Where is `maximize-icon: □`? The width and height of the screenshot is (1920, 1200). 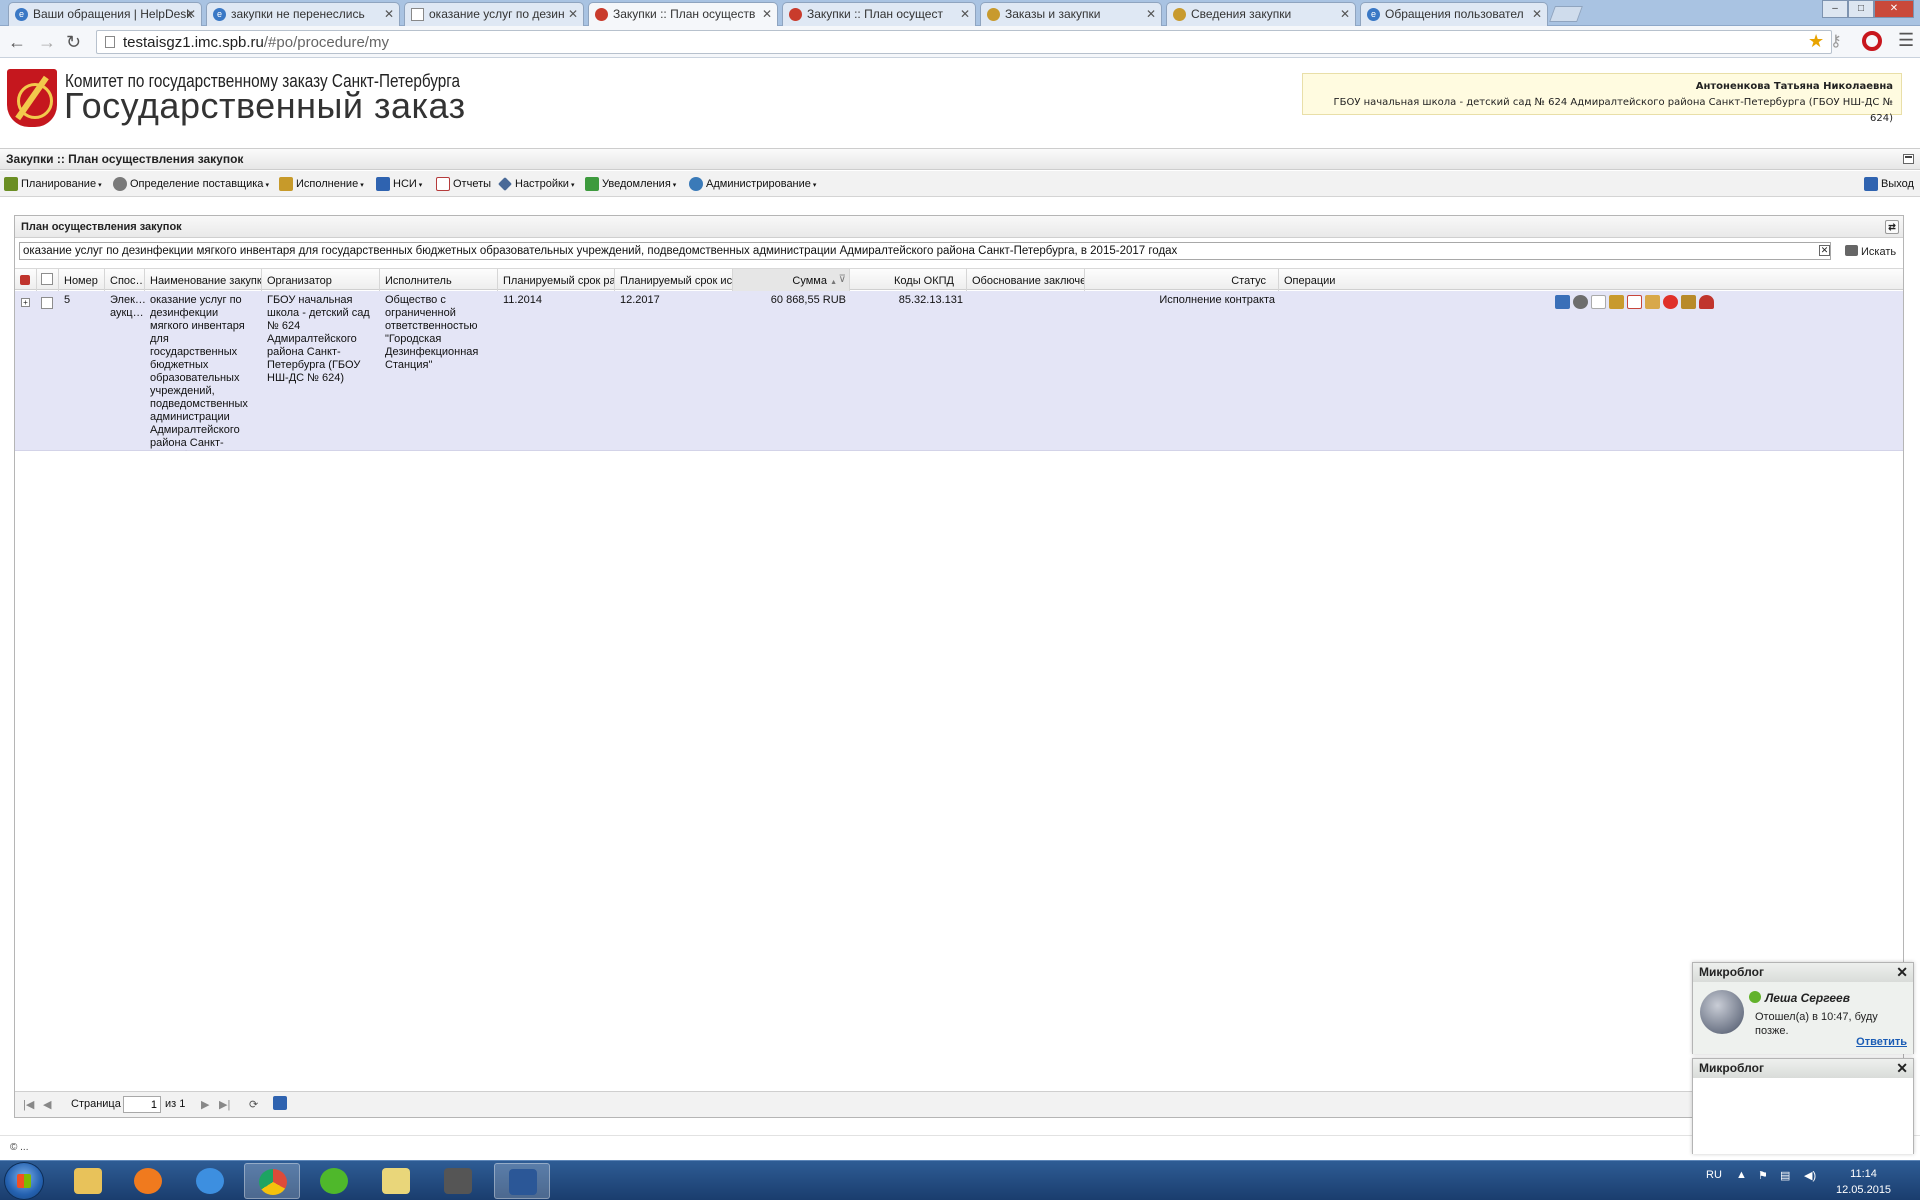
maximize-icon: □ is located at coordinates (1861, 9).